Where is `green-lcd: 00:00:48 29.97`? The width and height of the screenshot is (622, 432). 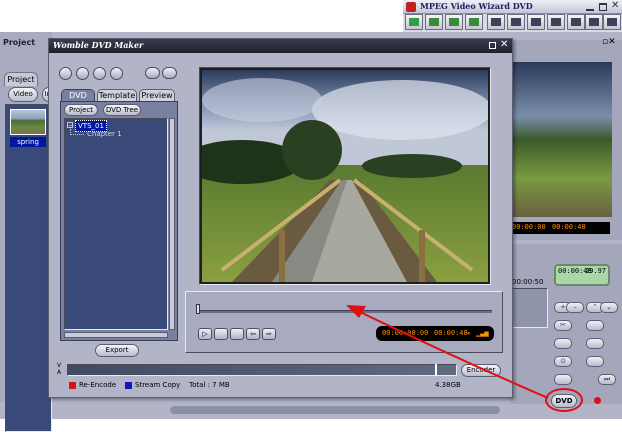
green-lcd: 00:00:48 29.97 is located at coordinates (582, 275).